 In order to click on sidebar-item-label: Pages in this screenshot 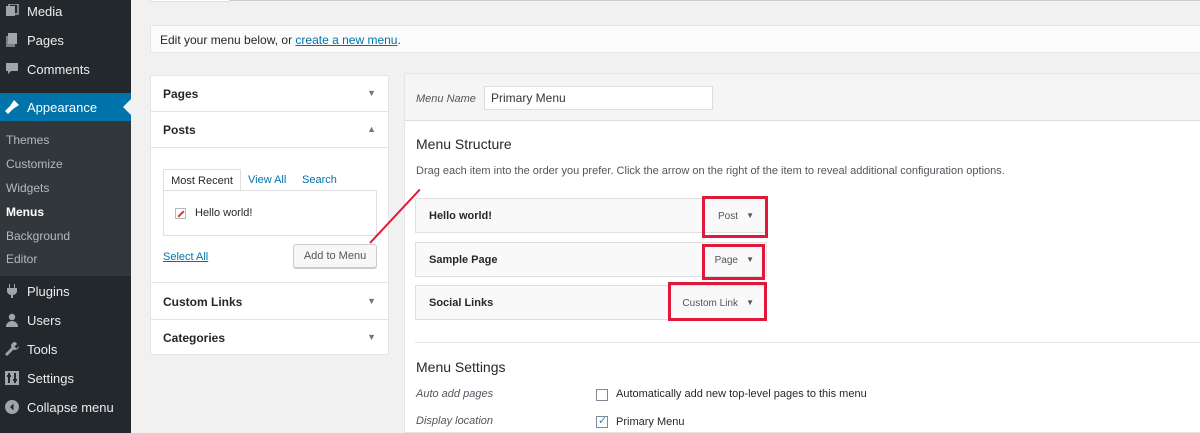, I will do `click(45, 40)`.